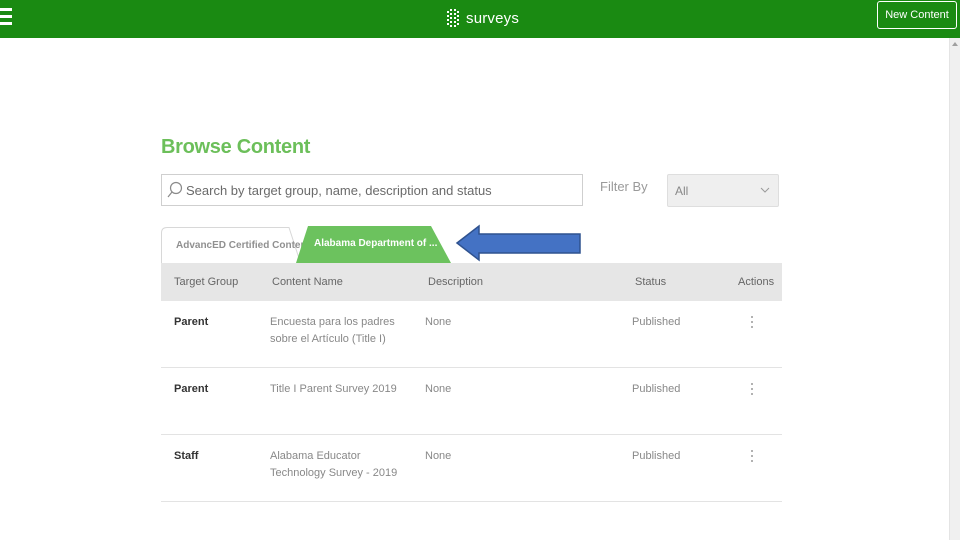 This screenshot has width=960, height=540. I want to click on app-name: surveys, so click(493, 18).